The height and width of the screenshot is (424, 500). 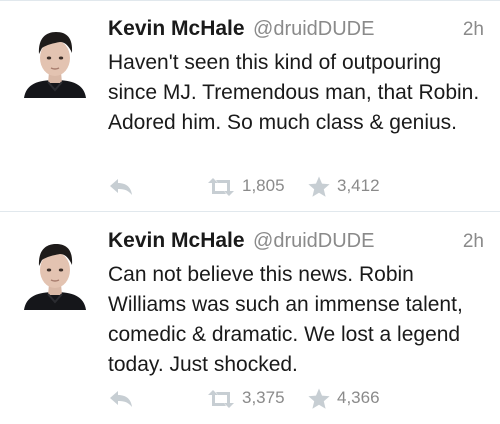 I want to click on favorite-count: 3,412, so click(x=358, y=185).